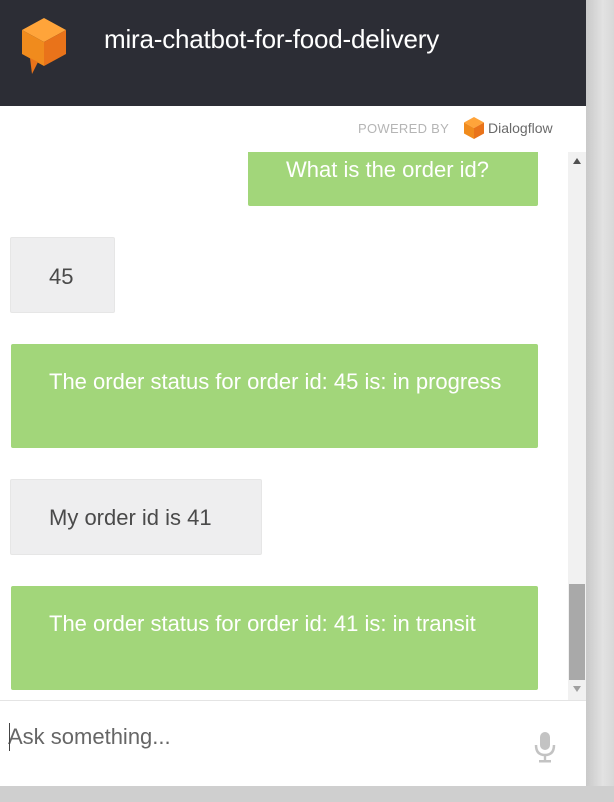 The image size is (614, 802). What do you see at coordinates (577, 426) in the screenshot?
I see `message-scrollbar` at bounding box center [577, 426].